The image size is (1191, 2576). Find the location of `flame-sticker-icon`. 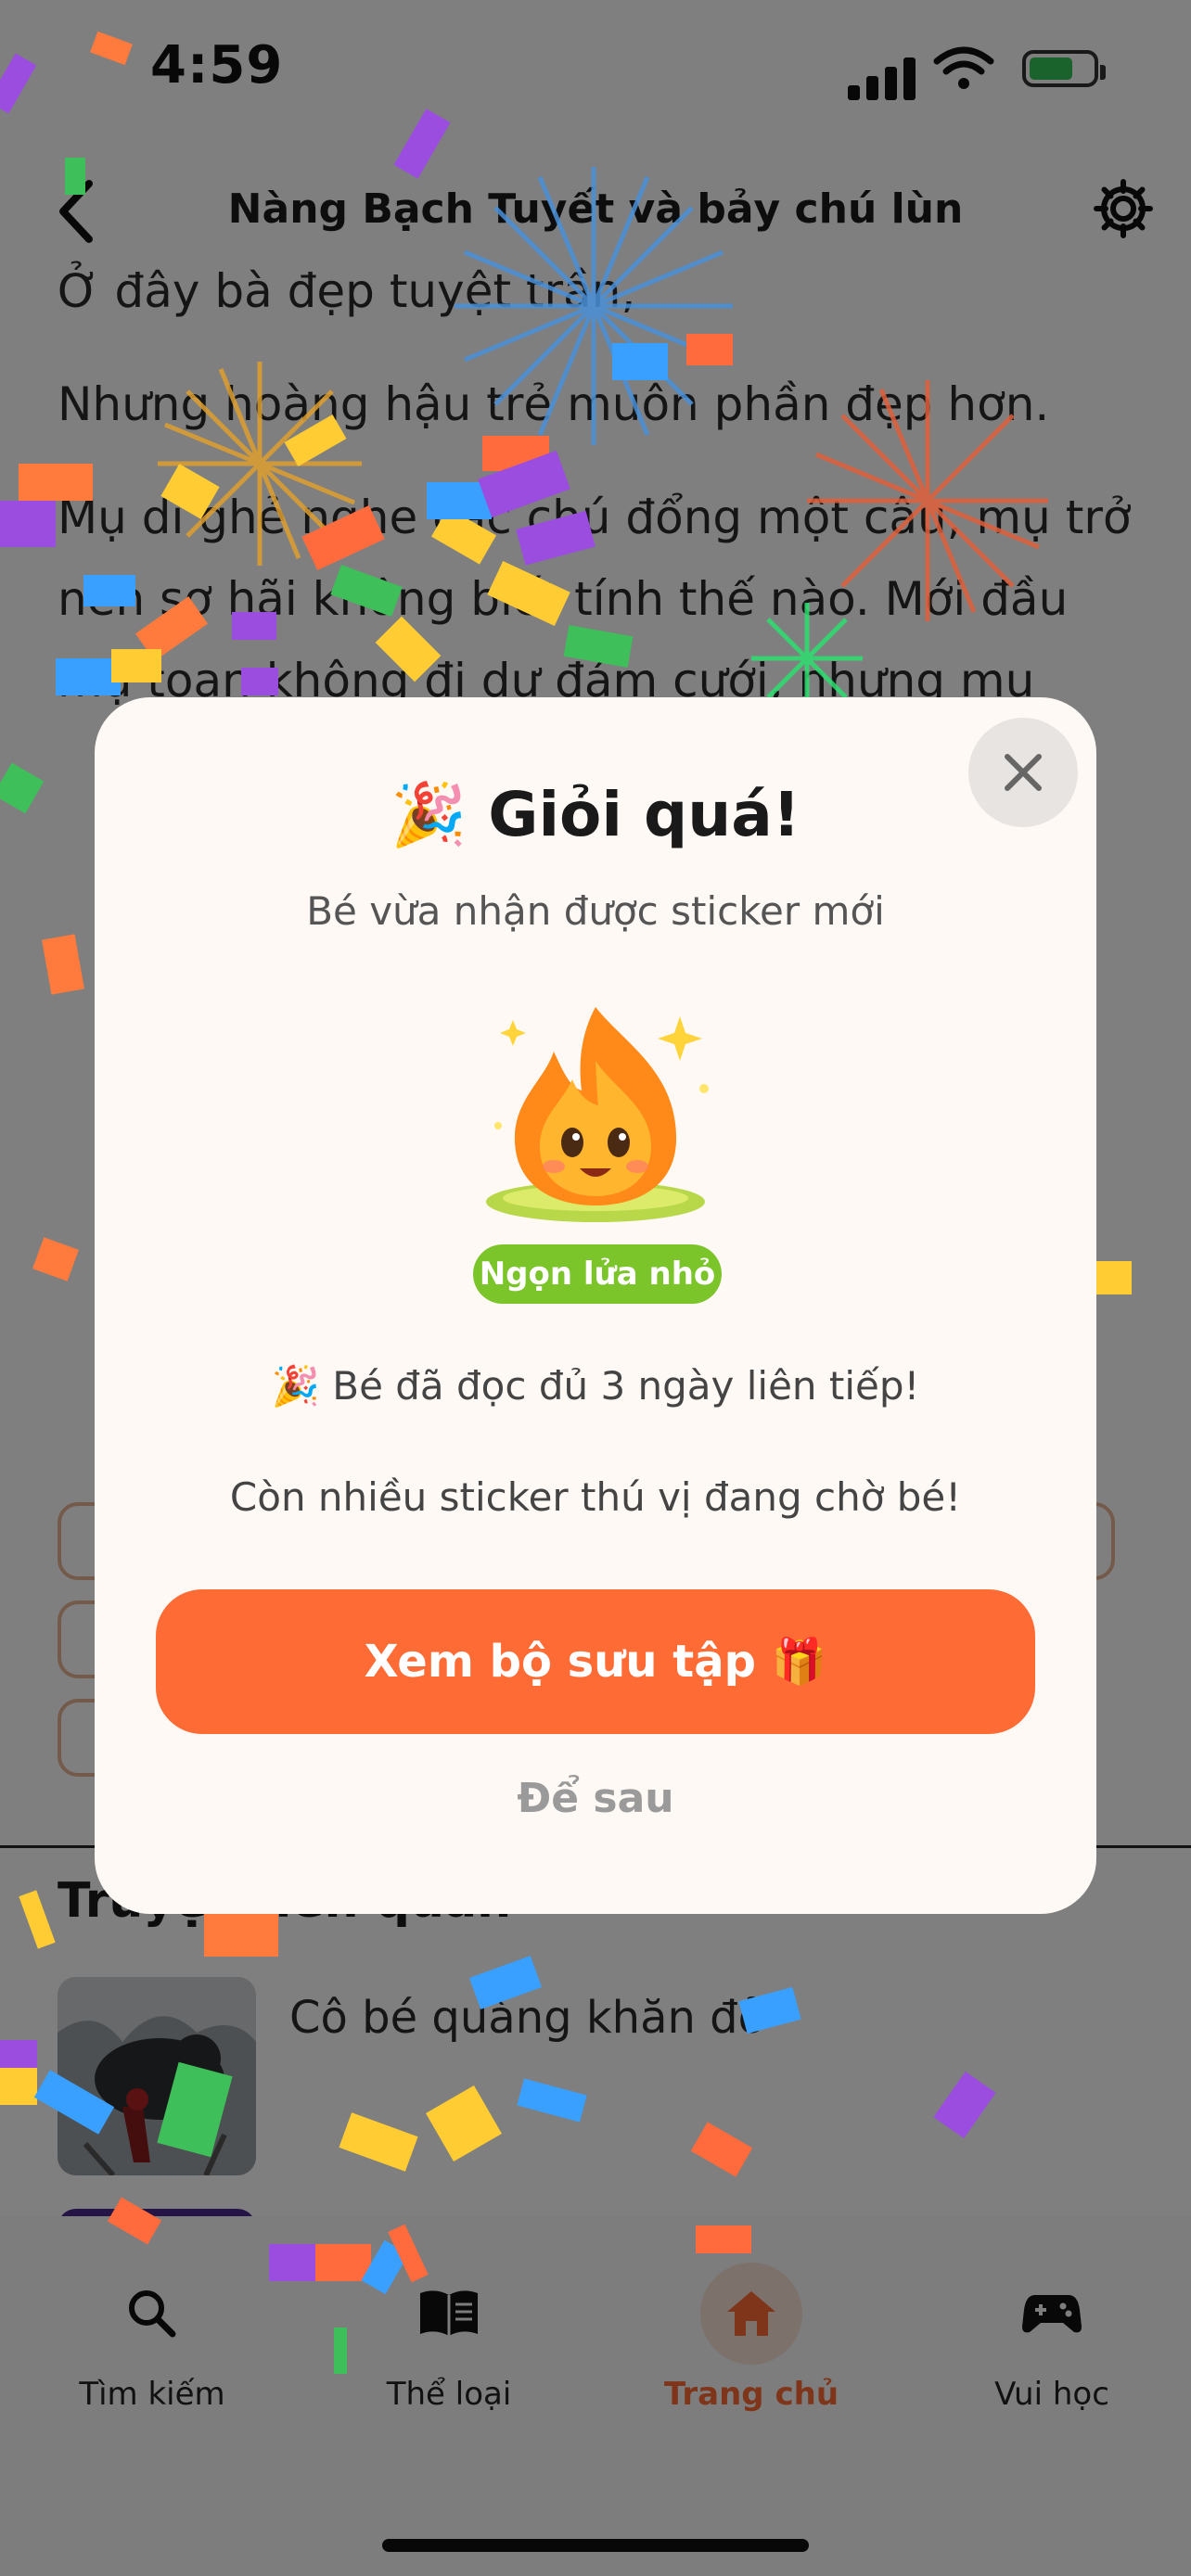

flame-sticker-icon is located at coordinates (597, 1115).